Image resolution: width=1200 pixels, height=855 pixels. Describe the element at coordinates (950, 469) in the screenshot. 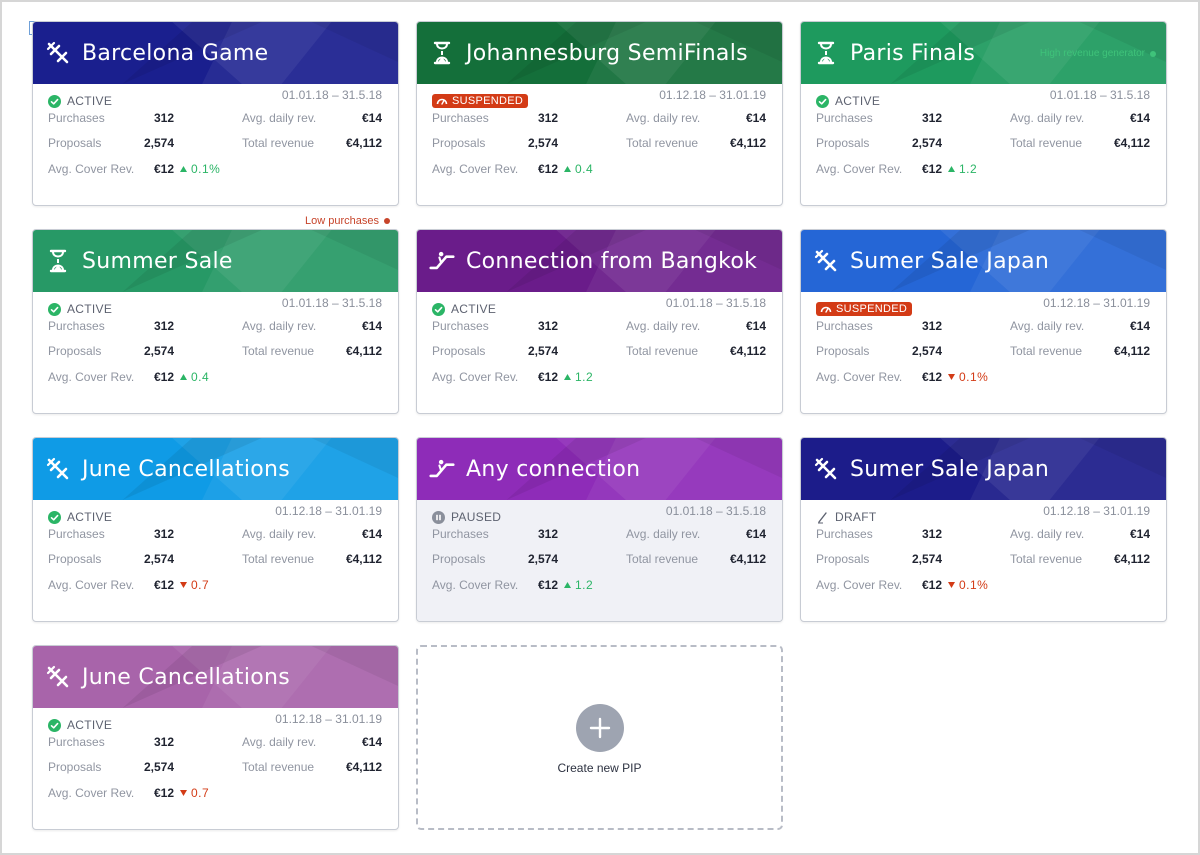

I see `card-title: Sumer Sale Japan` at that location.